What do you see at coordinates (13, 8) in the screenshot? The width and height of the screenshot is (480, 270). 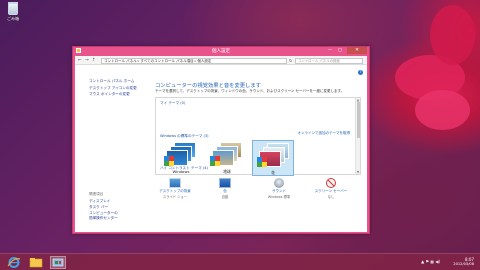 I see `recycle-bin-icon` at bounding box center [13, 8].